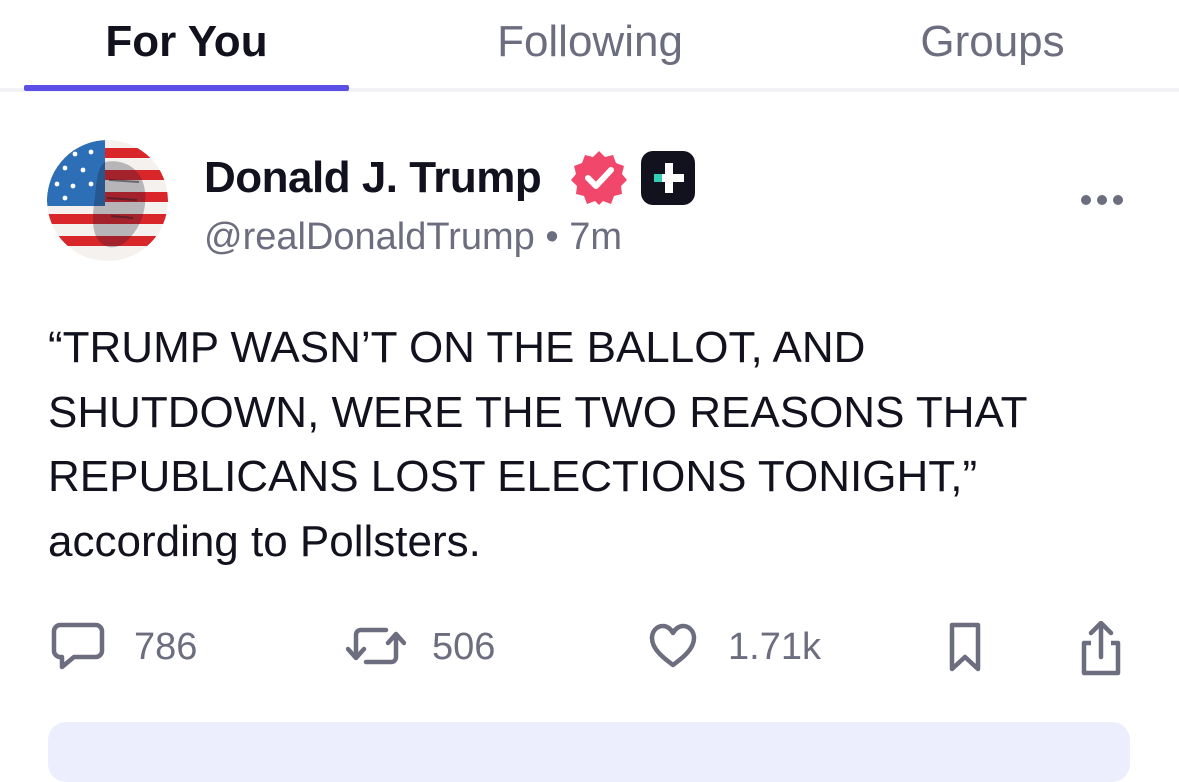 This screenshot has width=1179, height=782. Describe the element at coordinates (589, 752) in the screenshot. I see `next-card` at that location.